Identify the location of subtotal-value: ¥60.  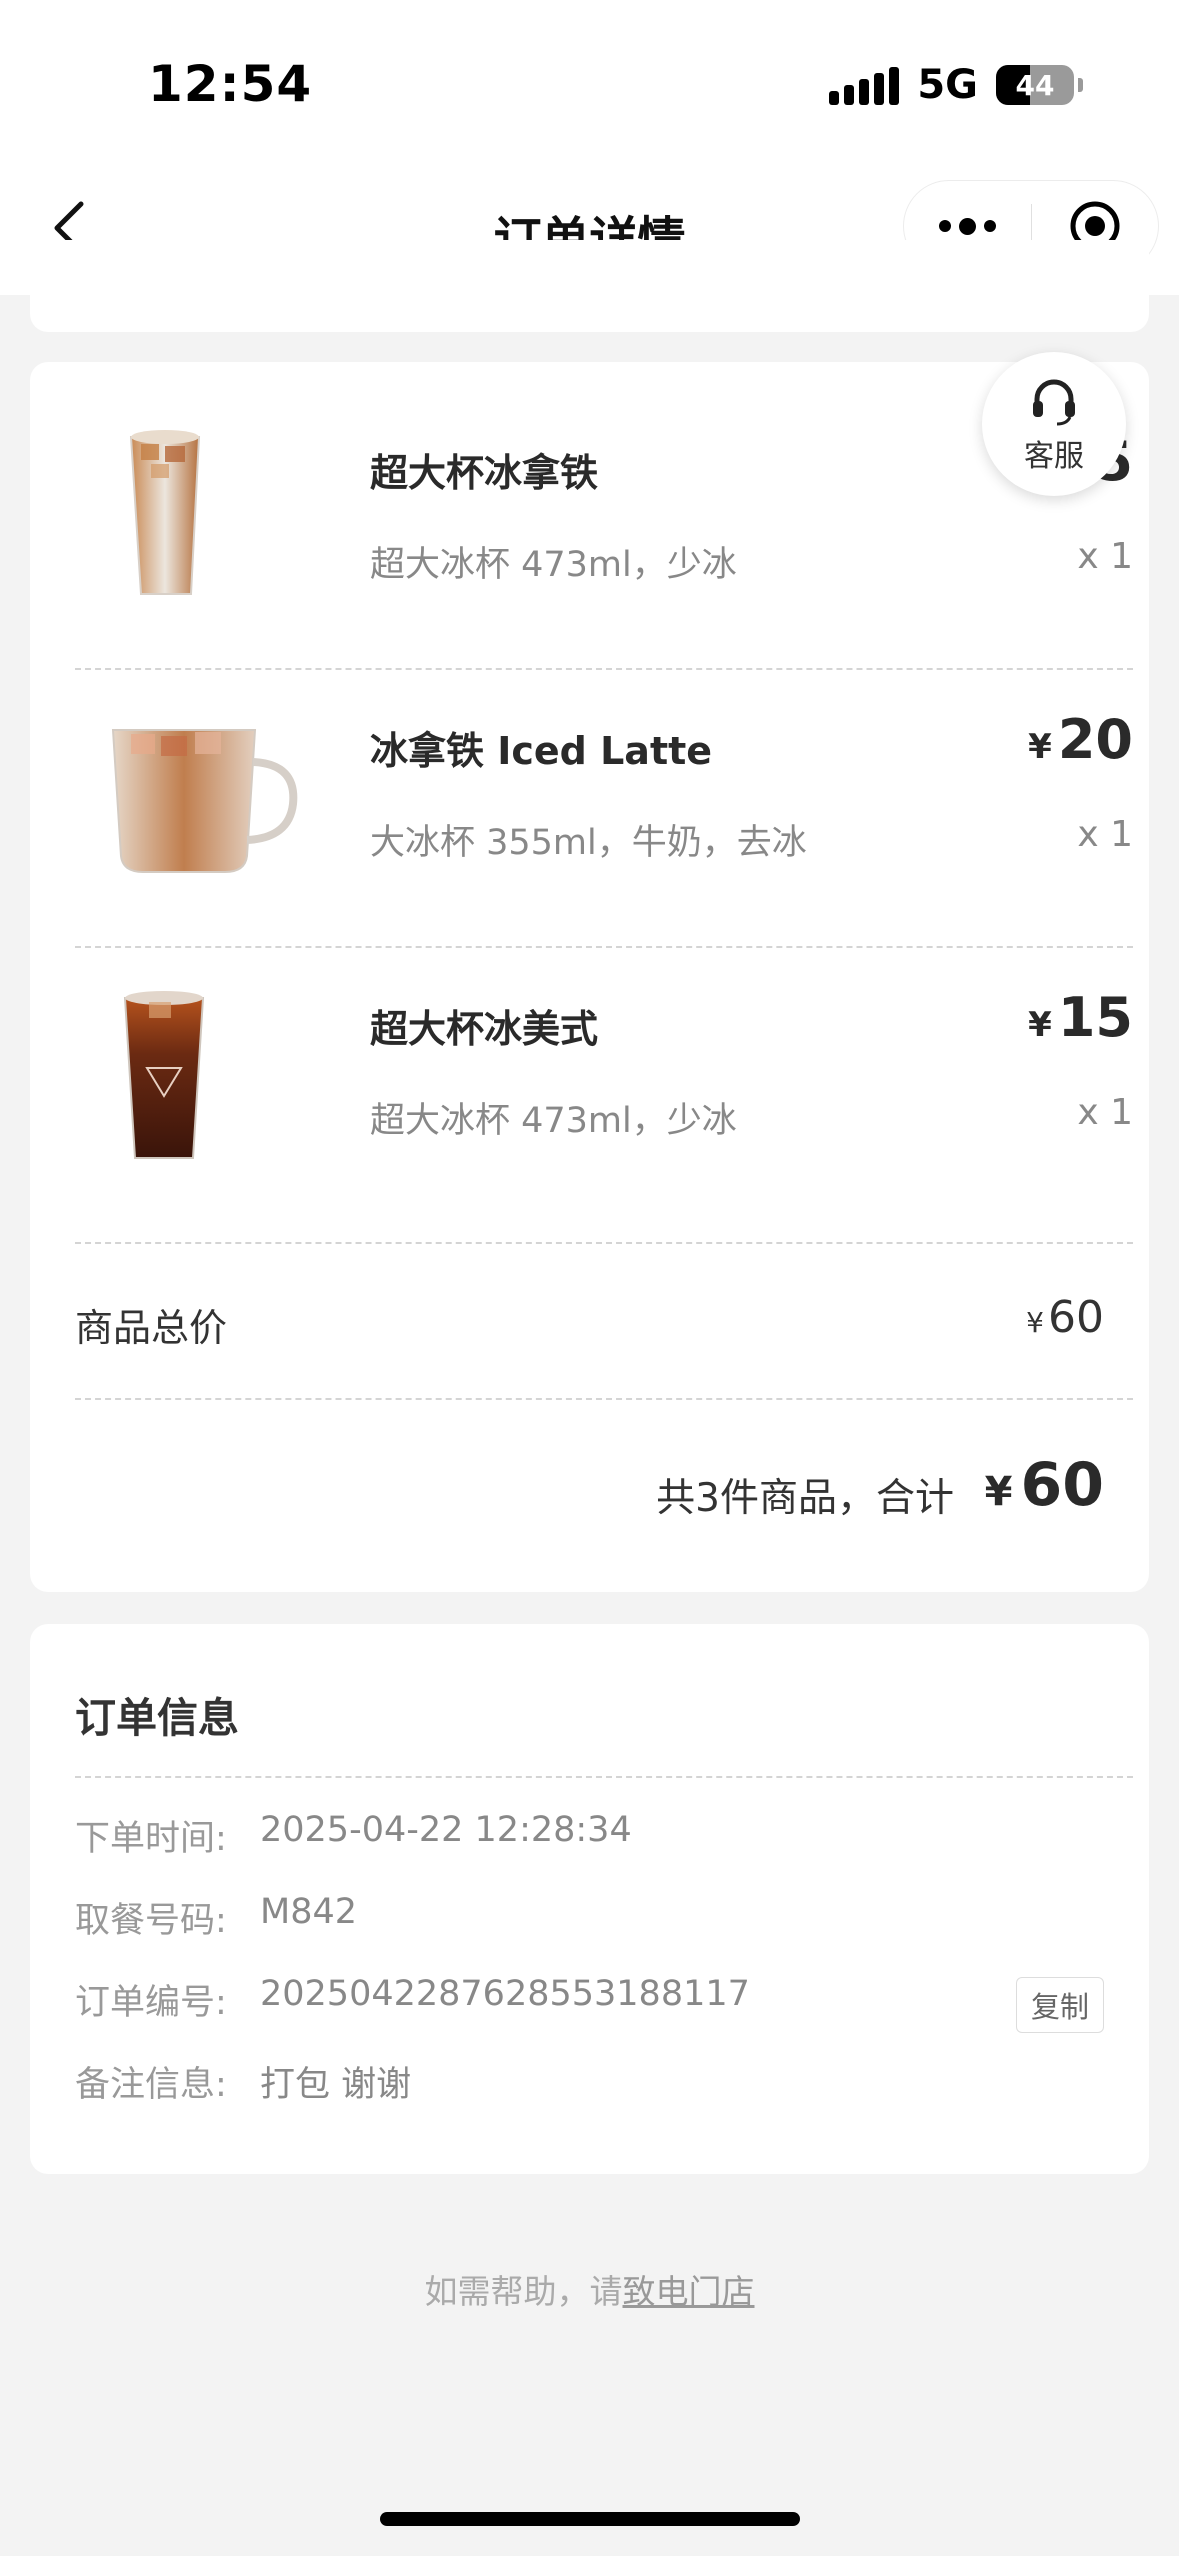
(1065, 1317).